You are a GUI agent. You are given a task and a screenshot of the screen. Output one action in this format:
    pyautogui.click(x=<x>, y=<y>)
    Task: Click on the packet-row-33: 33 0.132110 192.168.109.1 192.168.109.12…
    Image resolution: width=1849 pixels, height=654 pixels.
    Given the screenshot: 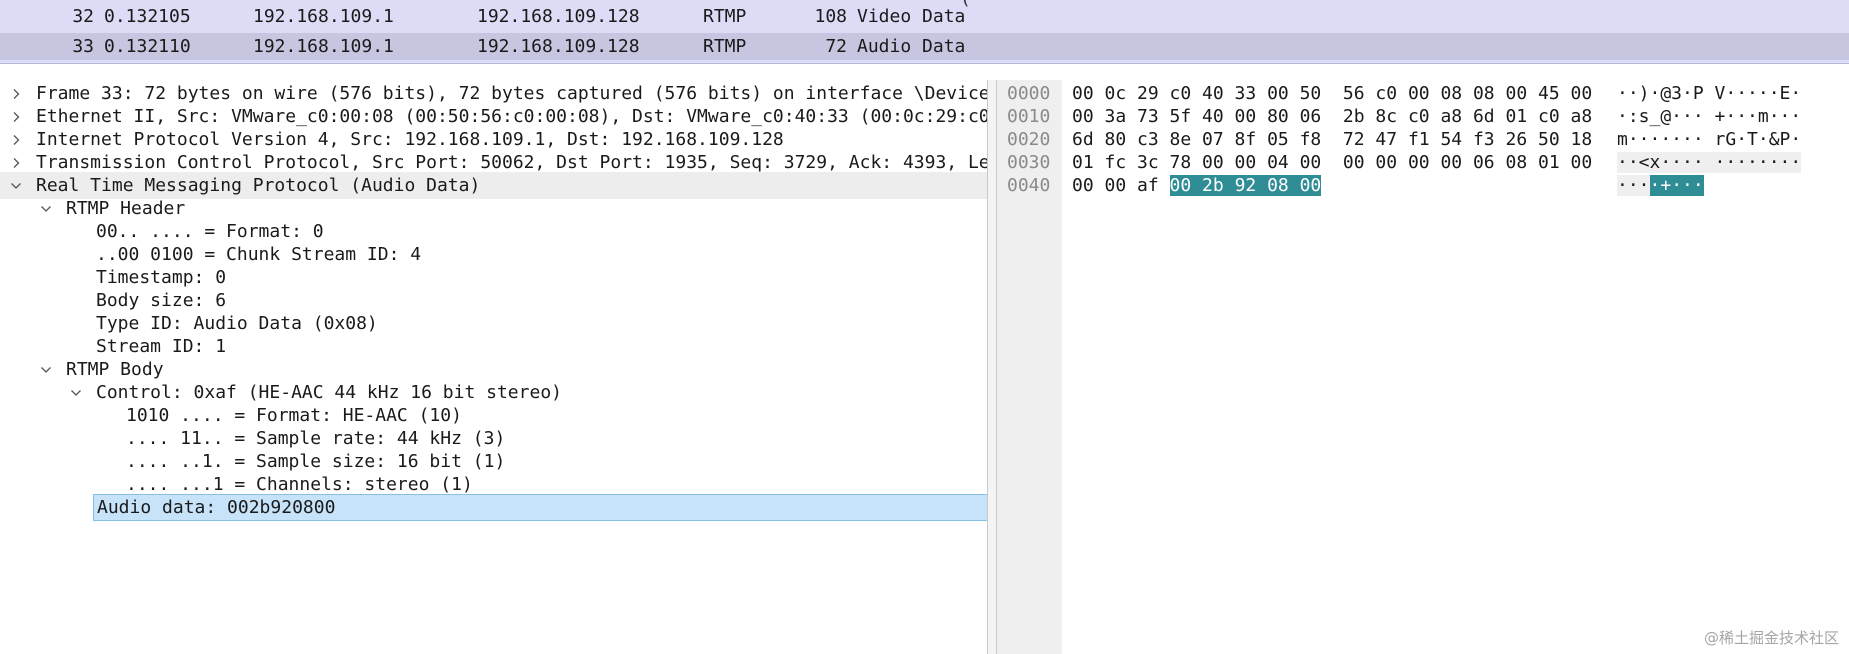 What is the action you would take?
    pyautogui.click(x=924, y=46)
    